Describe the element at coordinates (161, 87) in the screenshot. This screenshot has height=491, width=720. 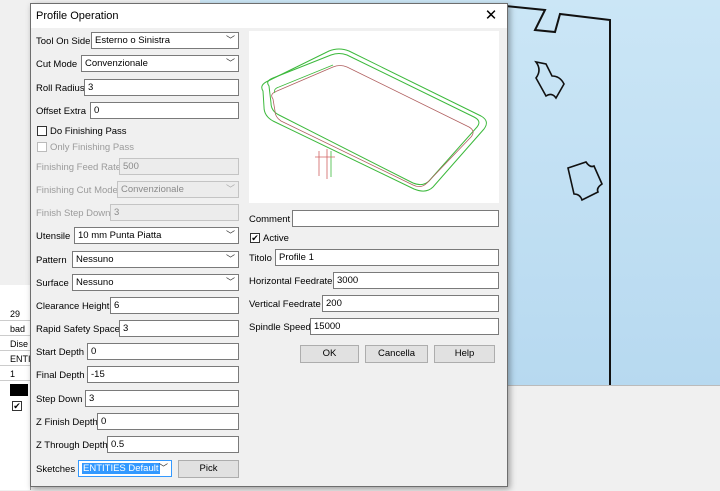
I see `roll-radius-input: 3` at that location.